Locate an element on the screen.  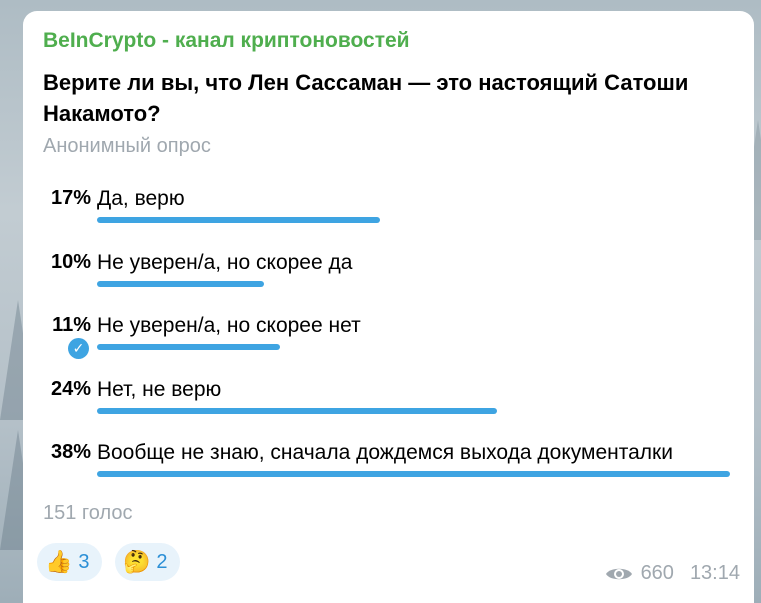
views-count: 660 is located at coordinates (657, 573).